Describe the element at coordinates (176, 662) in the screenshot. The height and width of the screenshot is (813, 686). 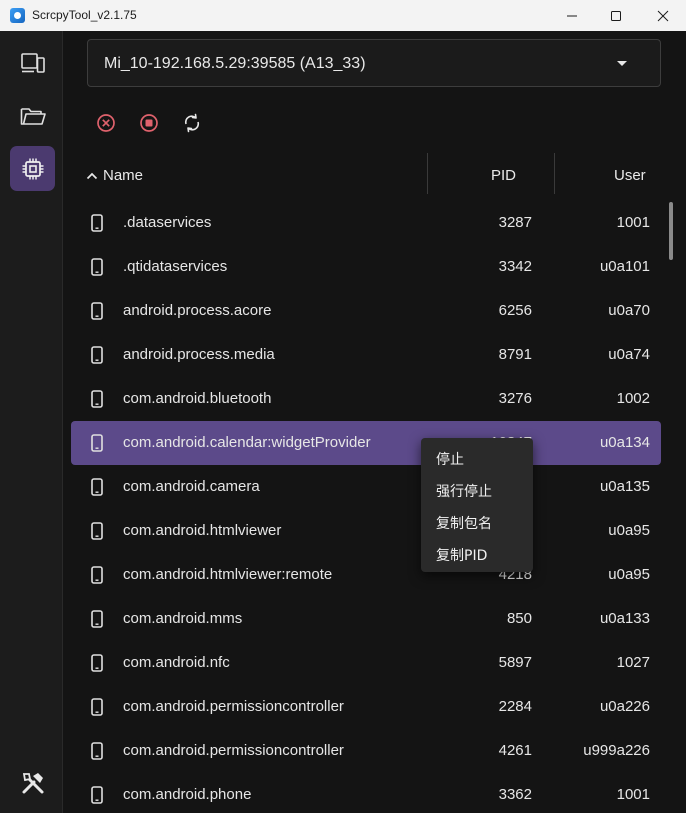
I see `process-name: com.android.nfc` at that location.